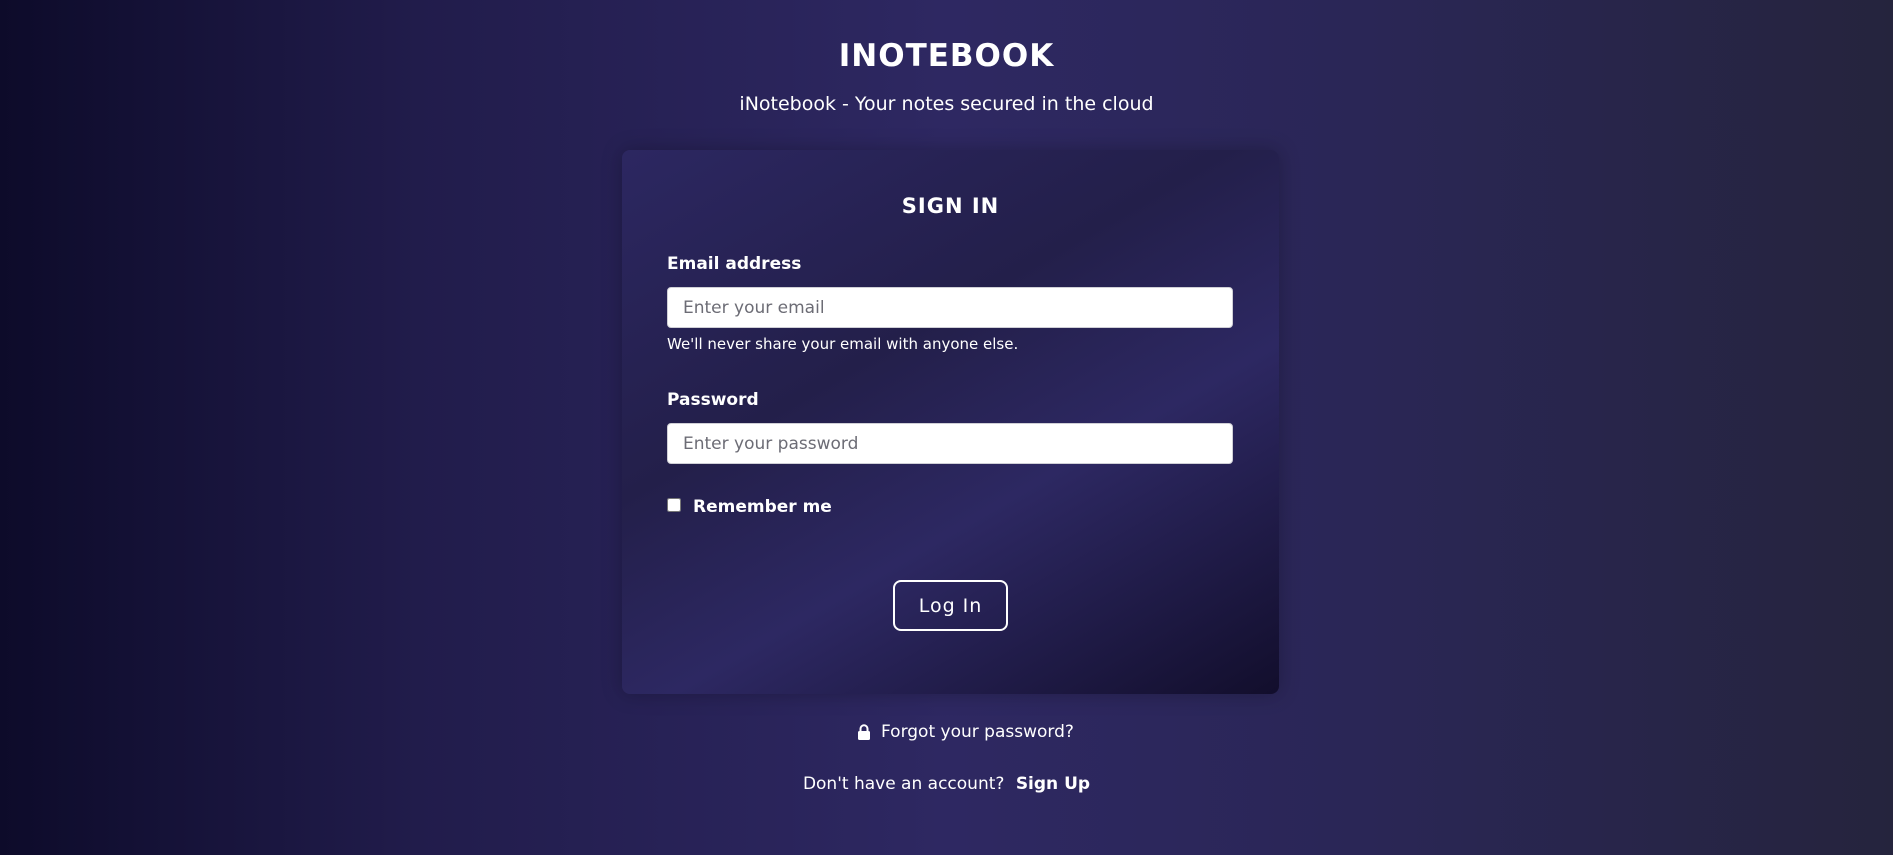 The width and height of the screenshot is (1893, 855). I want to click on login-button: Log In, so click(950, 605).